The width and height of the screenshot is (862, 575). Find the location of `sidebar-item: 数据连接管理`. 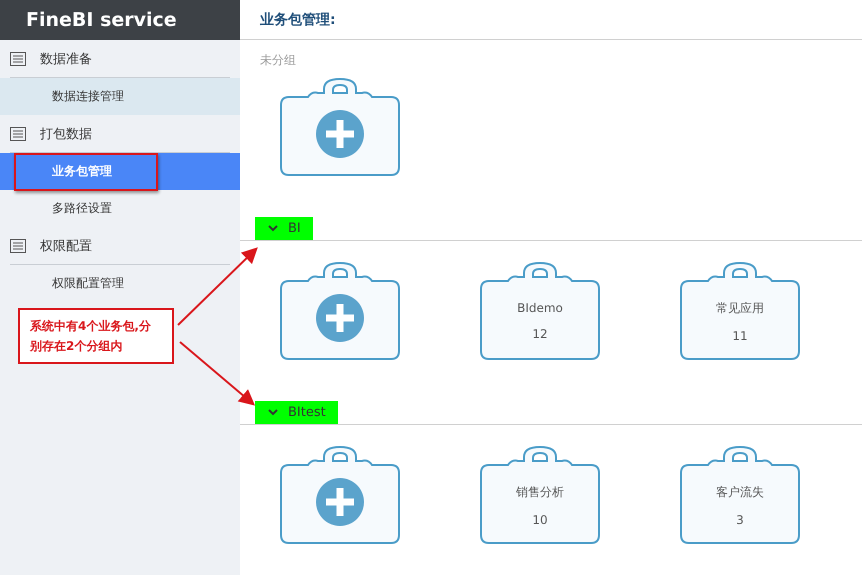

sidebar-item: 数据连接管理 is located at coordinates (120, 96).